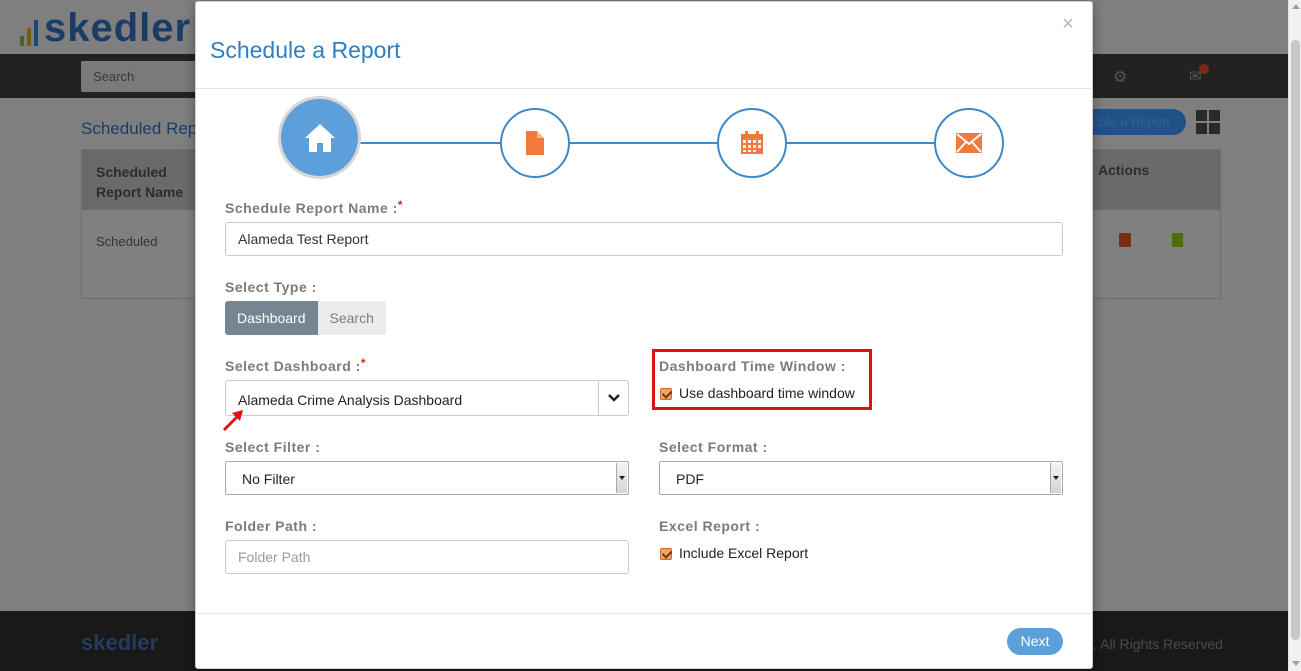 The width and height of the screenshot is (1301, 671). Describe the element at coordinates (1177, 240) in the screenshot. I see `file-icon` at that location.